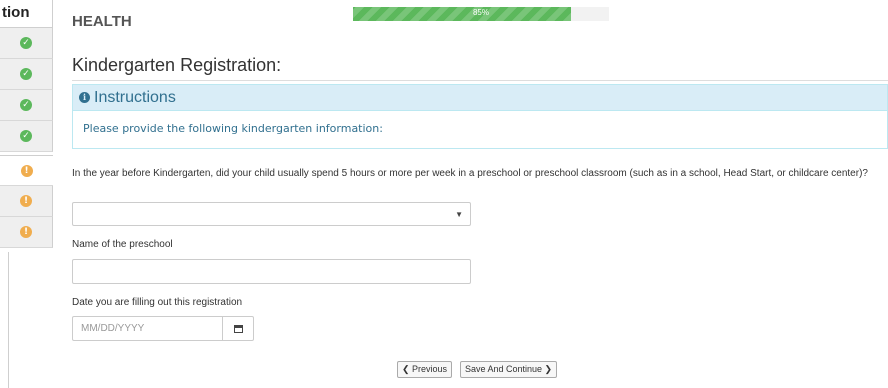 This screenshot has height=388, width=888. I want to click on sidebar-step-4: ✓, so click(26, 136).